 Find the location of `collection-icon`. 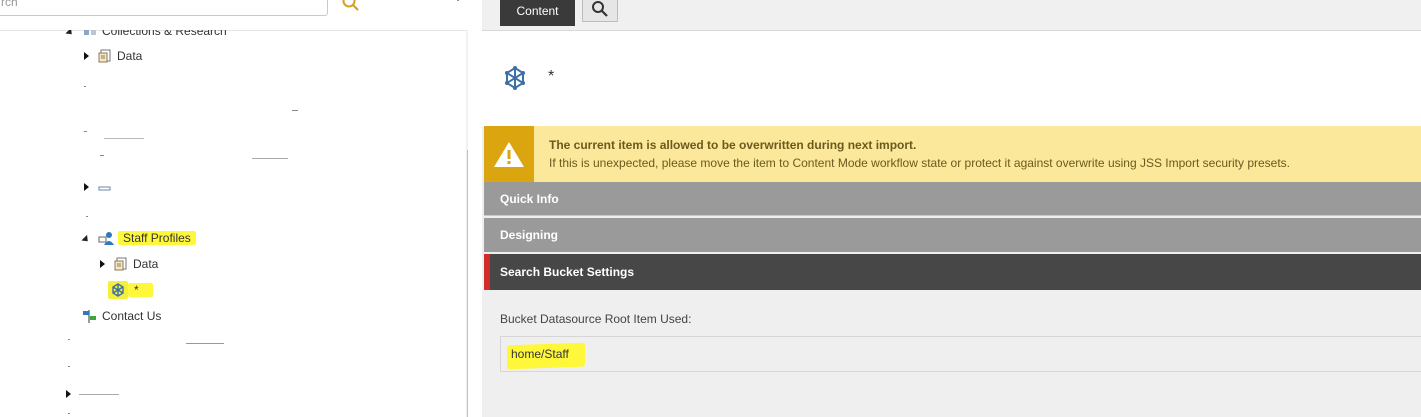

collection-icon is located at coordinates (90, 34).